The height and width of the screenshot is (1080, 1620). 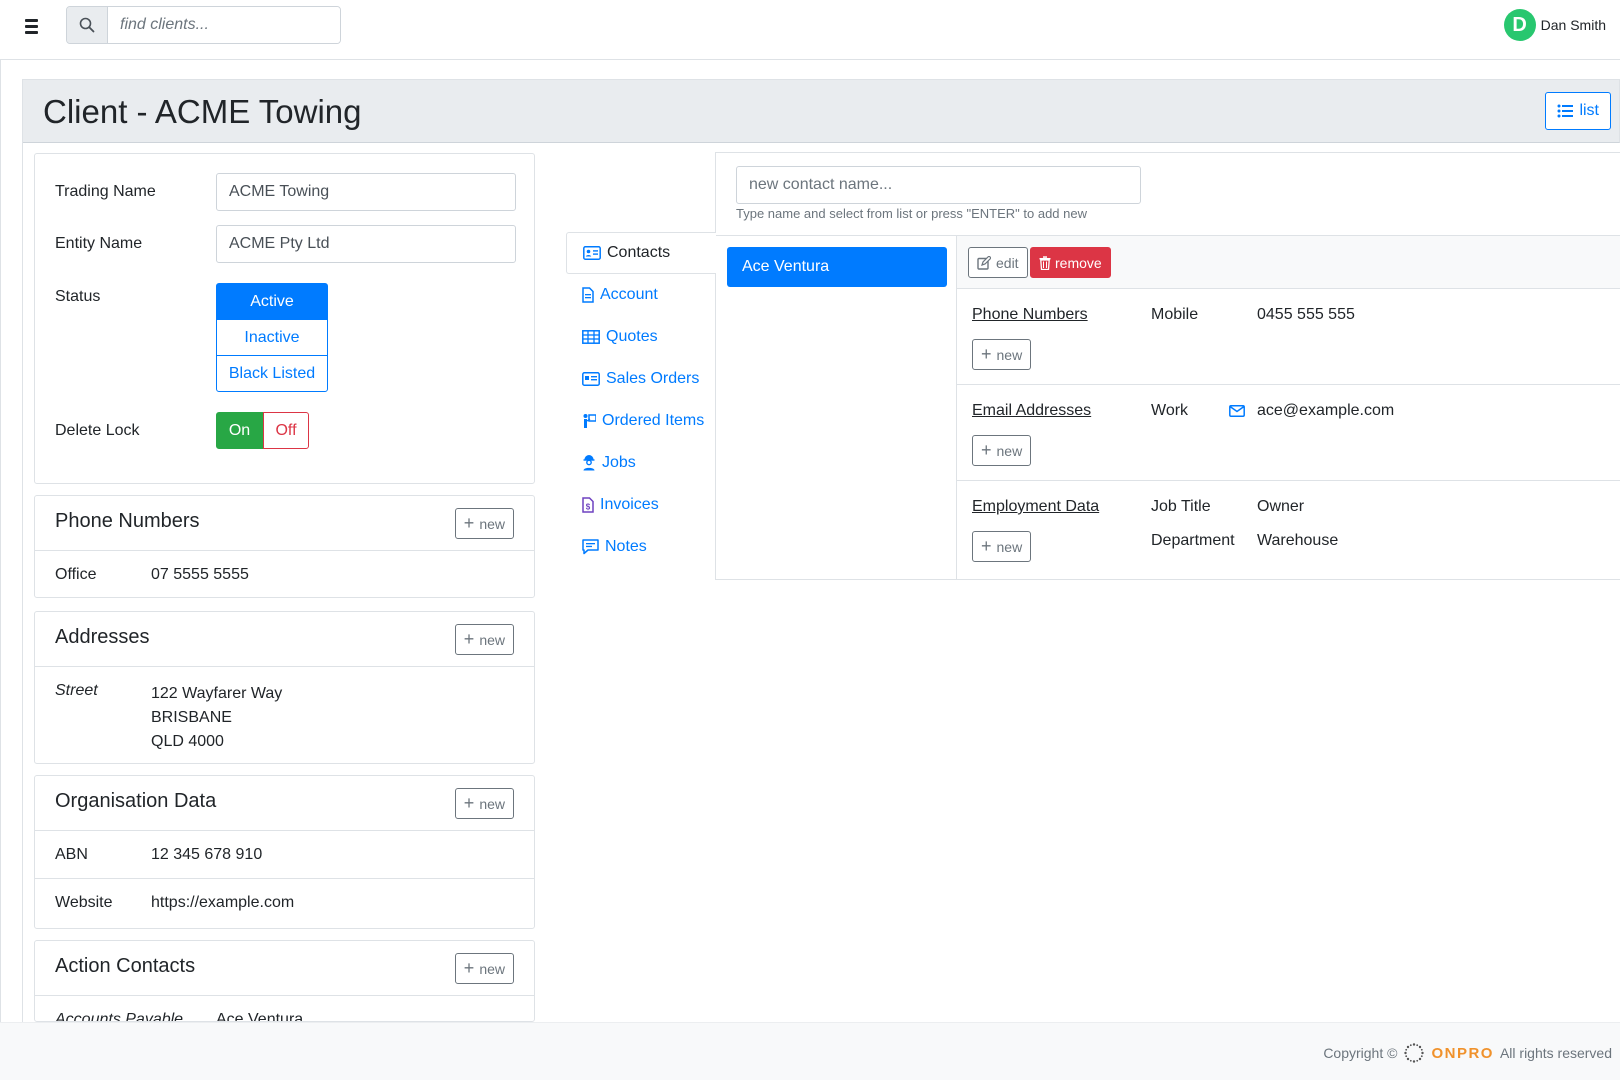 I want to click on search-input, so click(x=224, y=25).